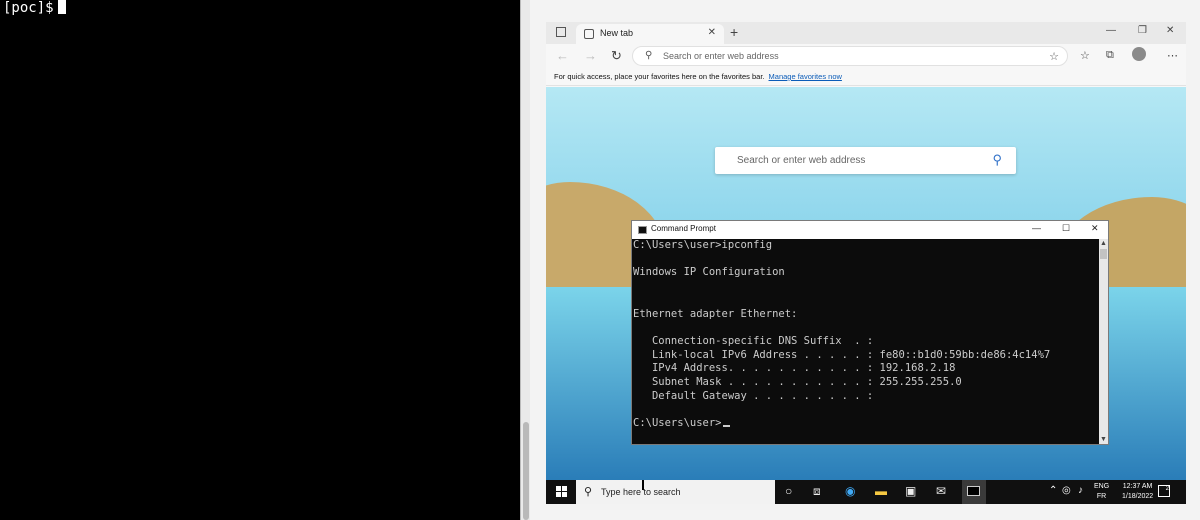 This screenshot has width=1200, height=520. Describe the element at coordinates (643, 485) in the screenshot. I see `mouse-cursor` at that location.